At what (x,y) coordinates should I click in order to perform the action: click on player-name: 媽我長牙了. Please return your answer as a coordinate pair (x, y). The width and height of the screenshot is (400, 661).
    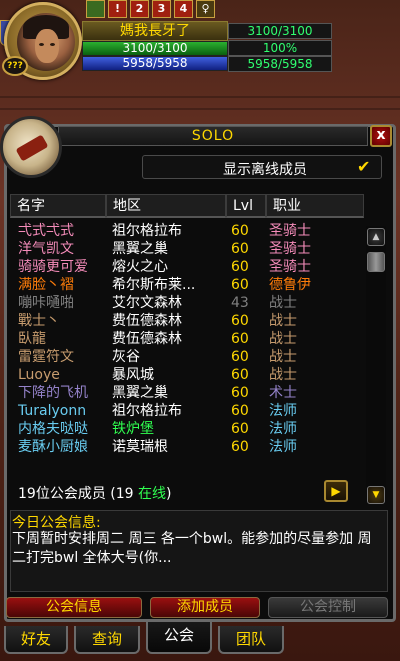
    Looking at the image, I should click on (155, 31).